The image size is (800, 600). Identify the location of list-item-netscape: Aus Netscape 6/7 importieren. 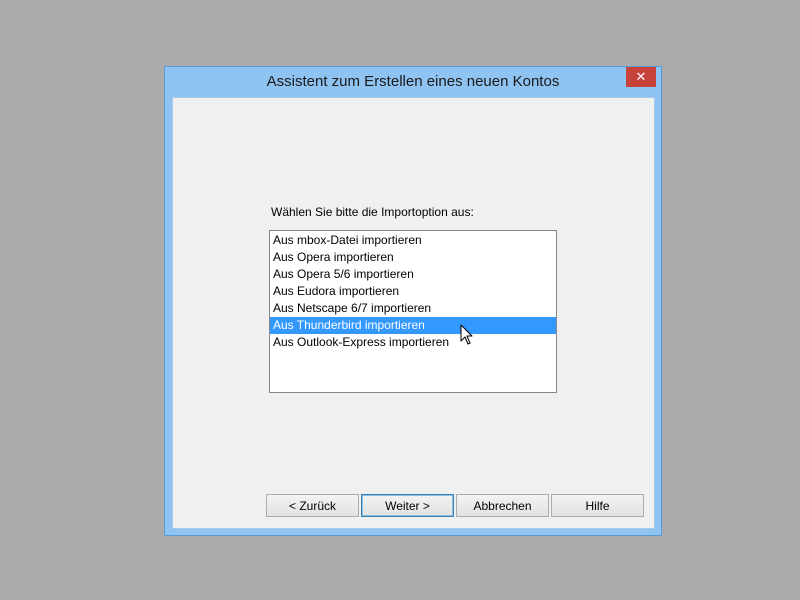
(413, 308).